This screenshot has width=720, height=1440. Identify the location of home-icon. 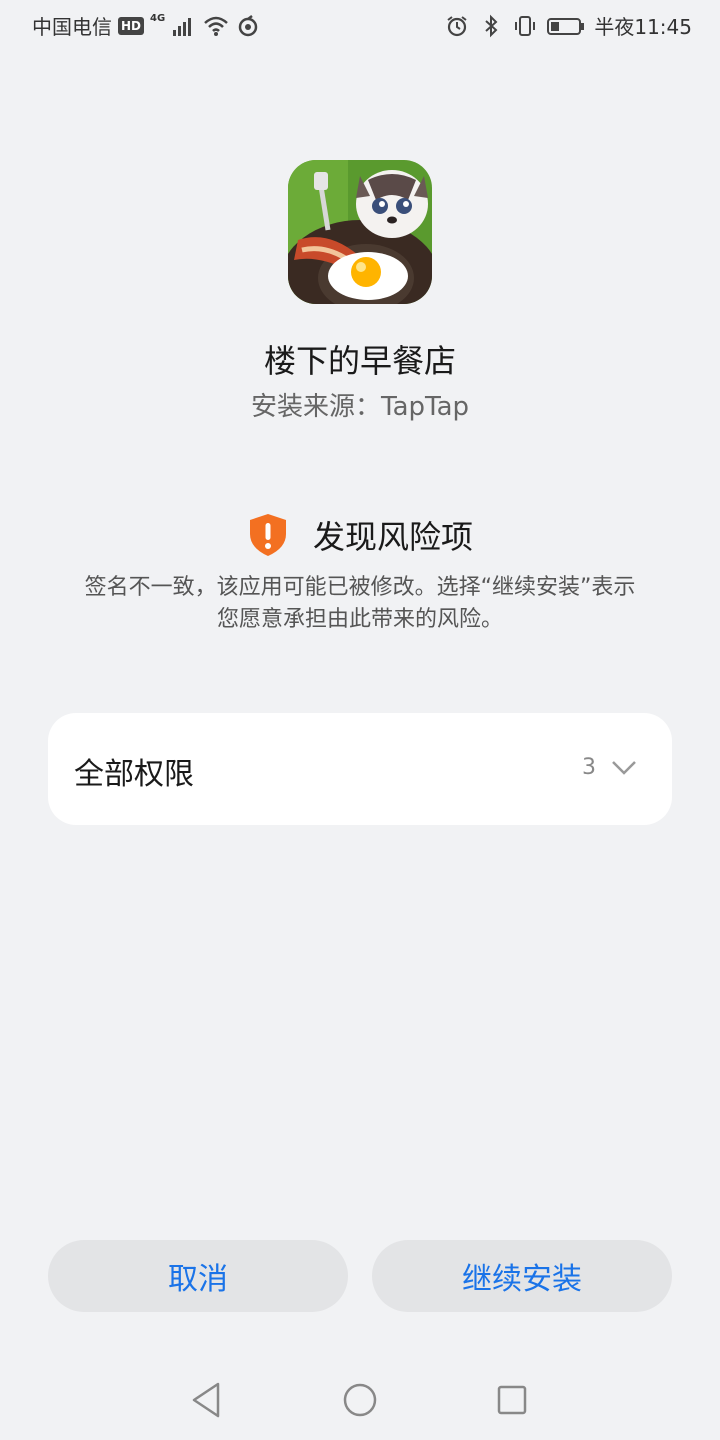
(360, 1400).